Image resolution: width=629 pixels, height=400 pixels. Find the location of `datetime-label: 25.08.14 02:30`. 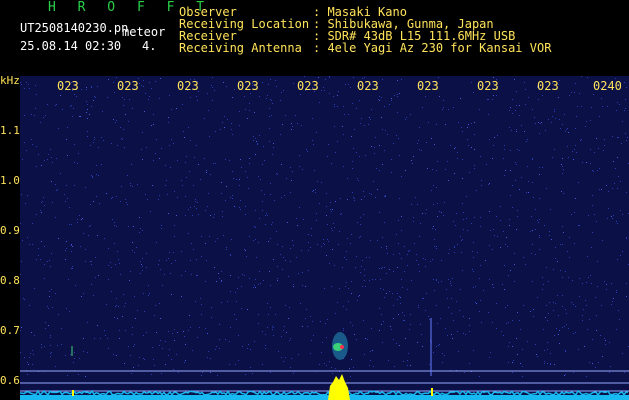

datetime-label: 25.08.14 02:30 is located at coordinates (71, 46).